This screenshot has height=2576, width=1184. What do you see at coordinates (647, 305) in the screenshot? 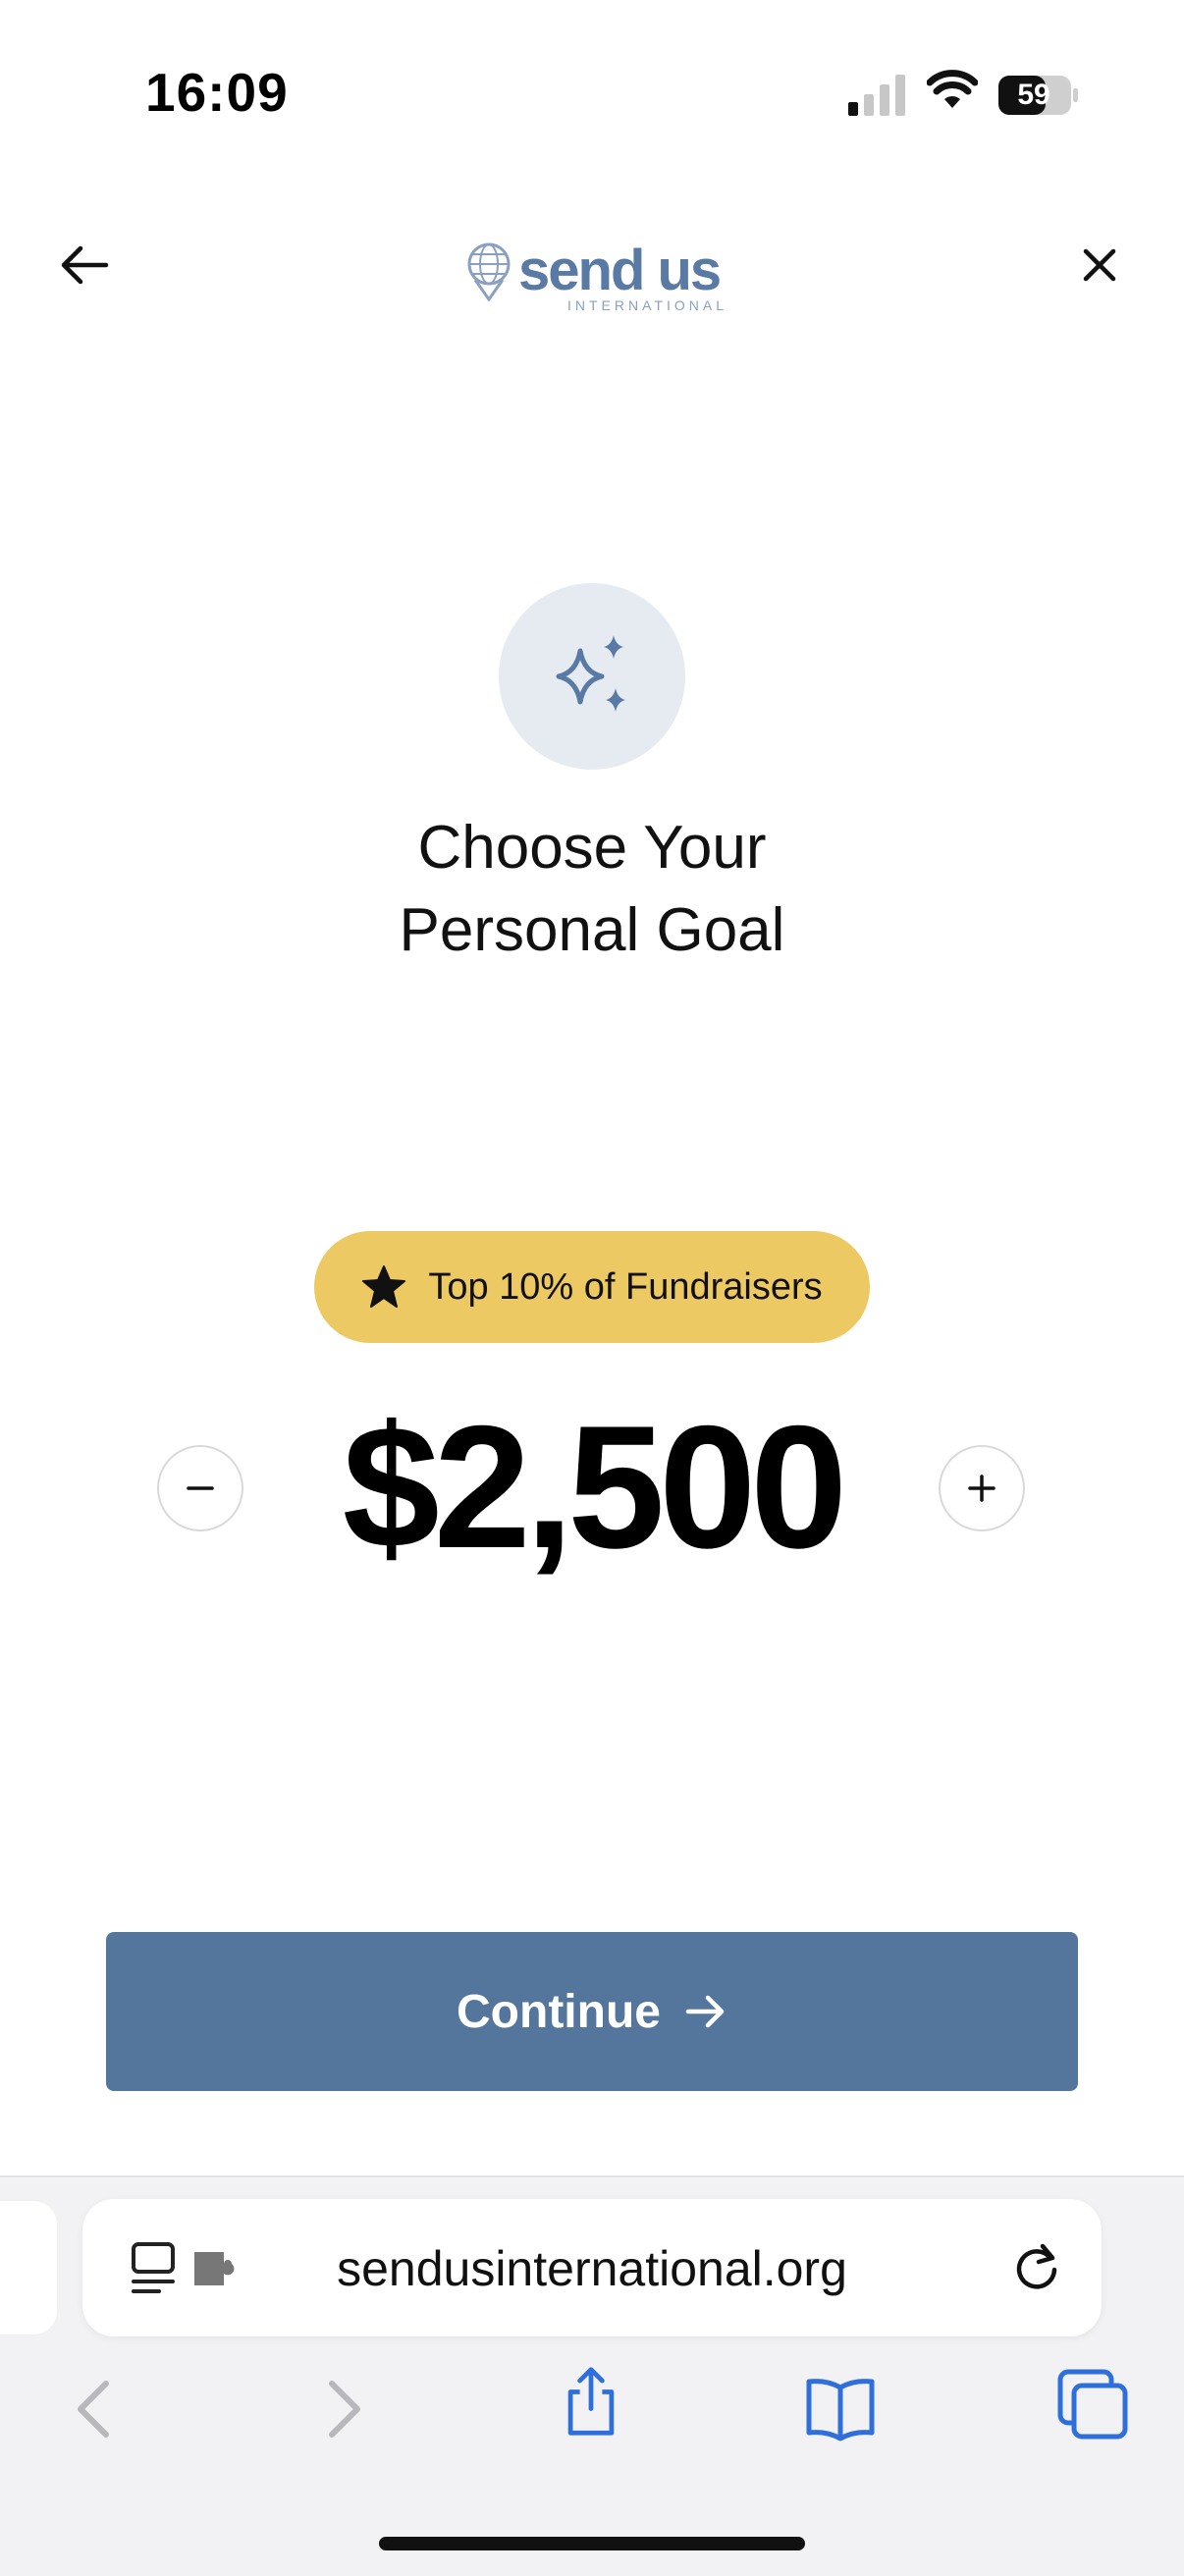
I see `logo-subtext: INTERNATIONAL` at bounding box center [647, 305].